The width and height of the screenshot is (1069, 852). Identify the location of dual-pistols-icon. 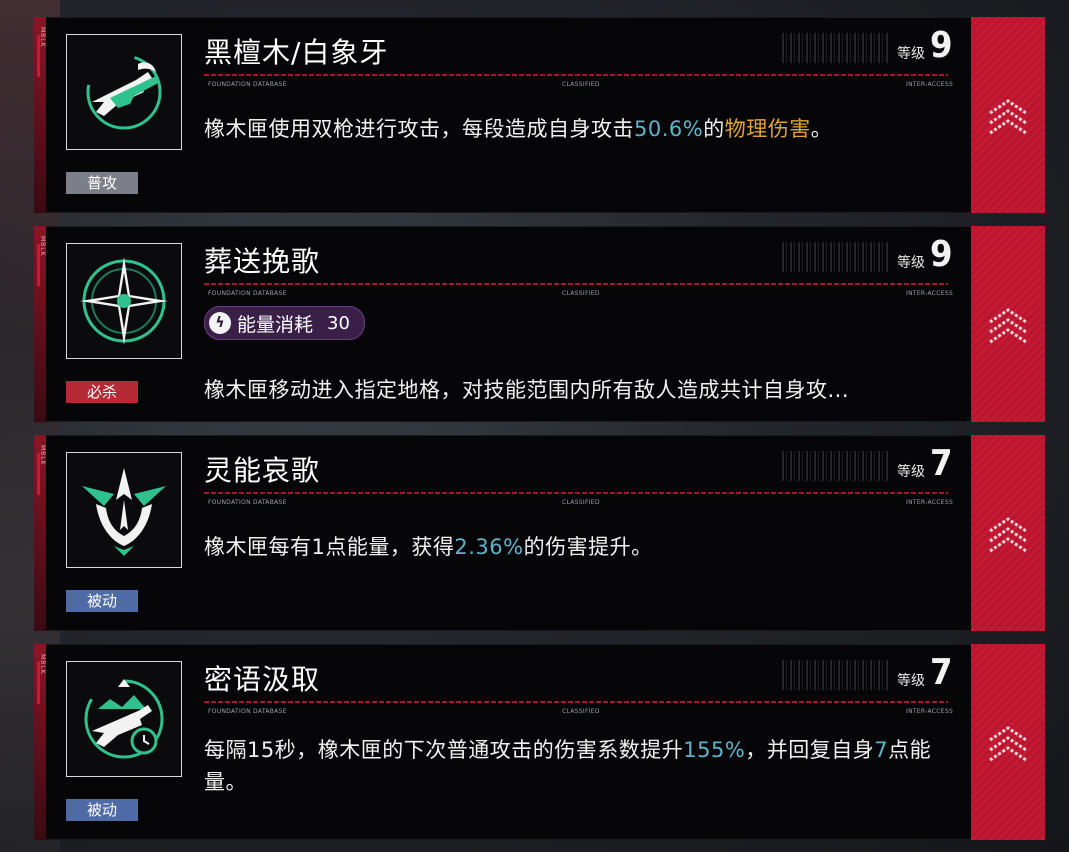
(124, 92).